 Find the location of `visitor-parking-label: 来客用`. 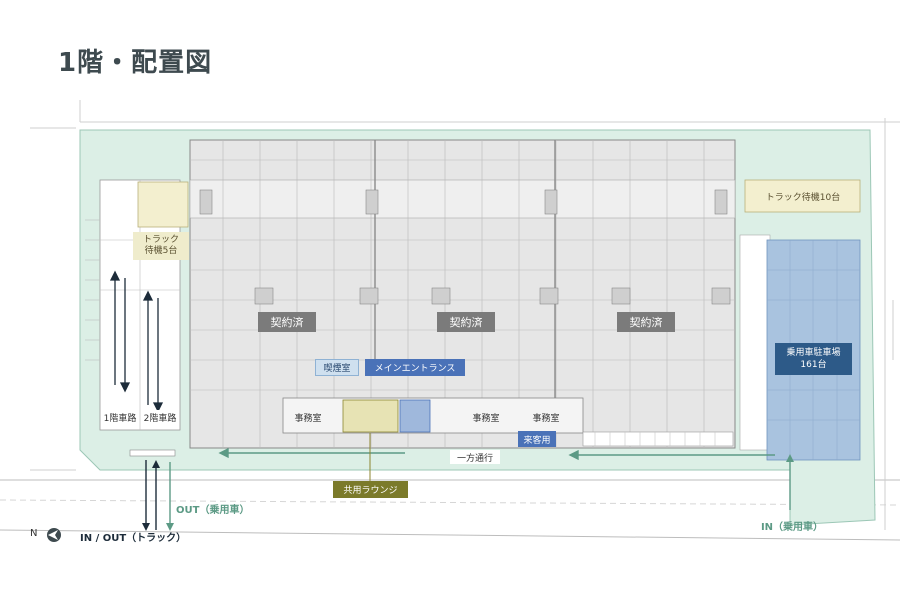

visitor-parking-label: 来客用 is located at coordinates (537, 439).